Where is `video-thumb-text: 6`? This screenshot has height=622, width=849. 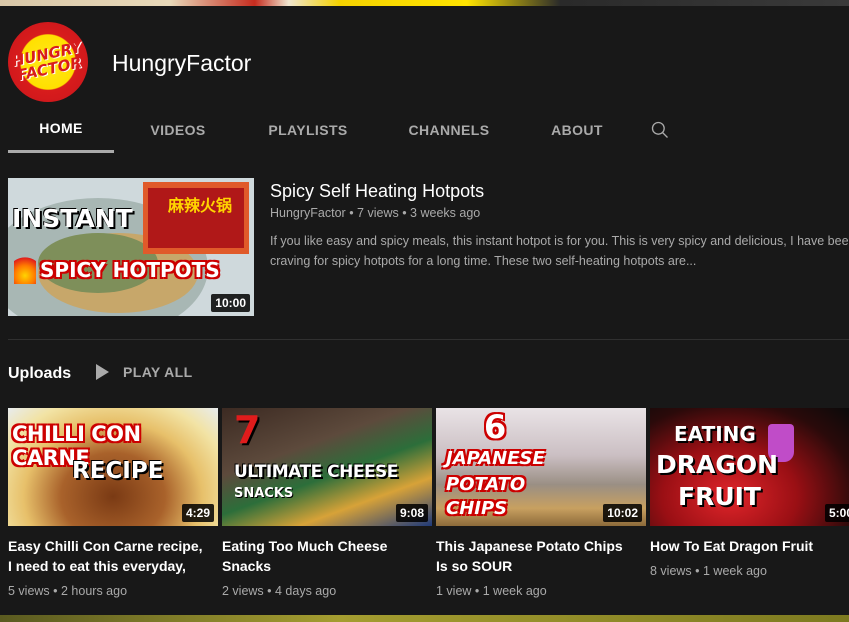
video-thumb-text: 6 is located at coordinates (495, 427).